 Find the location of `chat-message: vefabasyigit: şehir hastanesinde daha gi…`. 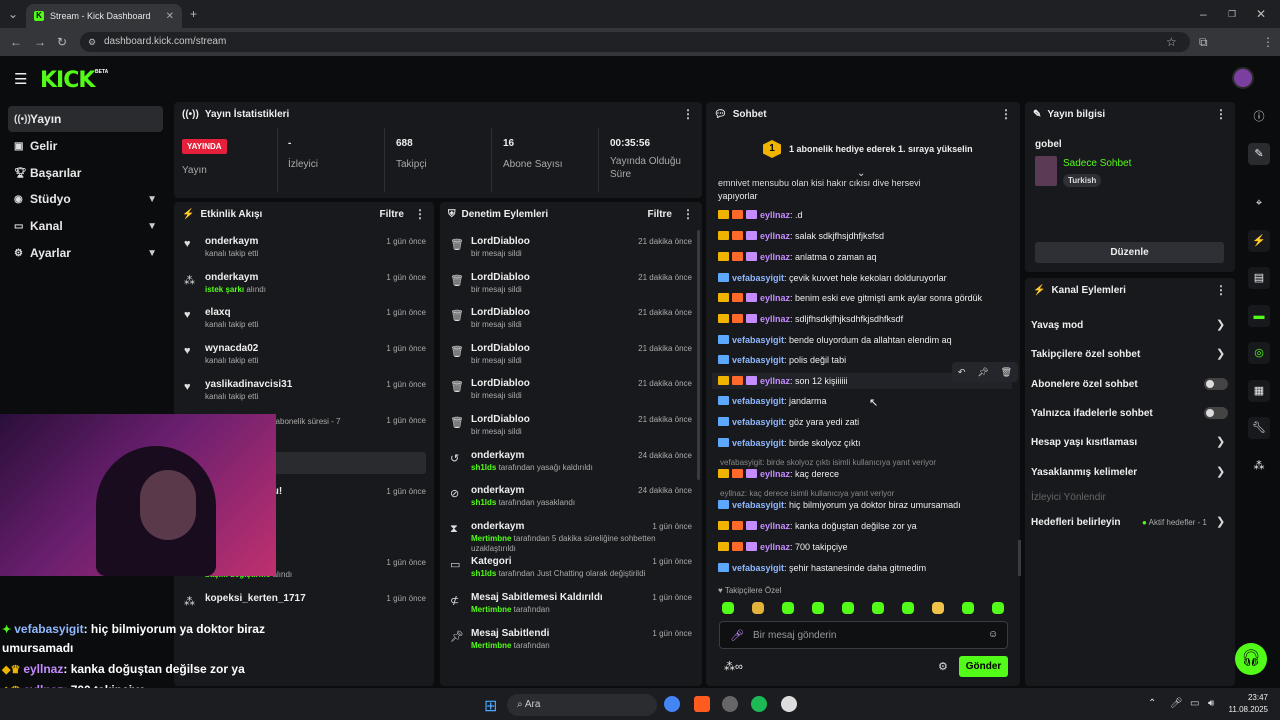

chat-message: vefabasyigit: şehir hastanesinde daha gi… is located at coordinates (822, 568).